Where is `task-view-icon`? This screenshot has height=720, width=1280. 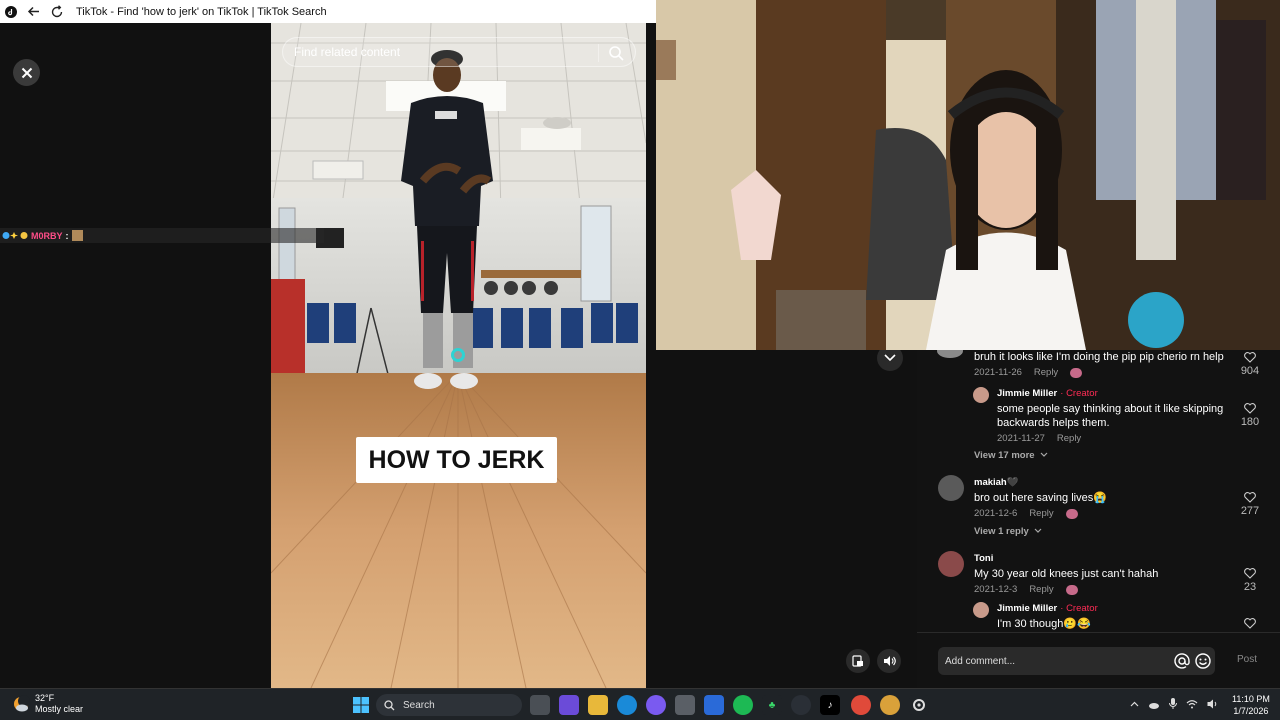 task-view-icon is located at coordinates (540, 705).